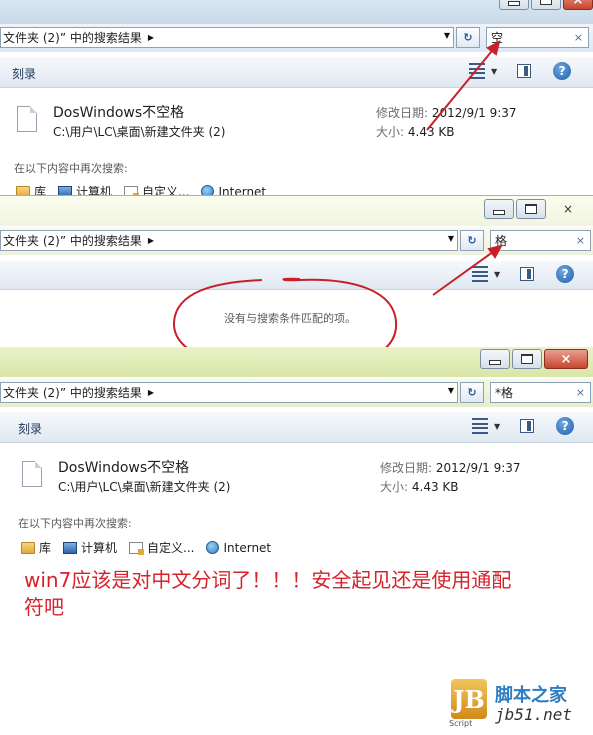  What do you see at coordinates (123, 467) in the screenshot?
I see `result-file-name: DosWindows不空格` at bounding box center [123, 467].